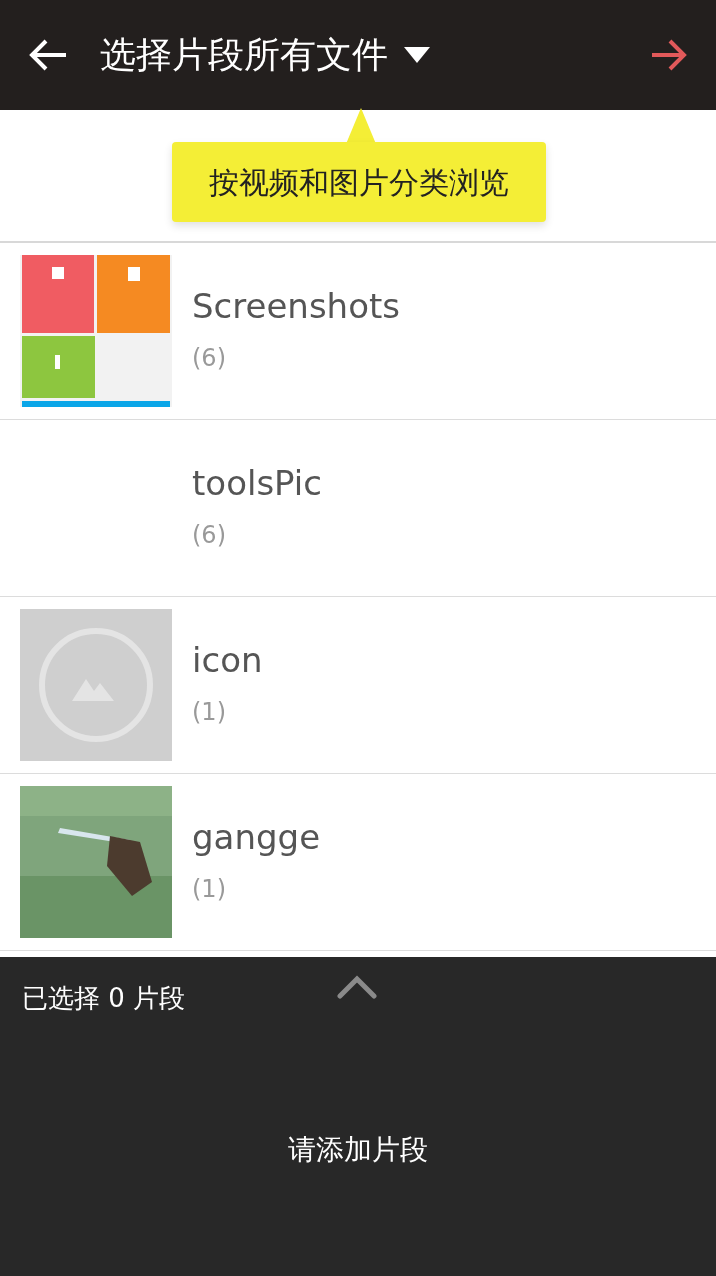 This screenshot has width=716, height=1276. Describe the element at coordinates (669, 55) in the screenshot. I see `next-icon` at that location.